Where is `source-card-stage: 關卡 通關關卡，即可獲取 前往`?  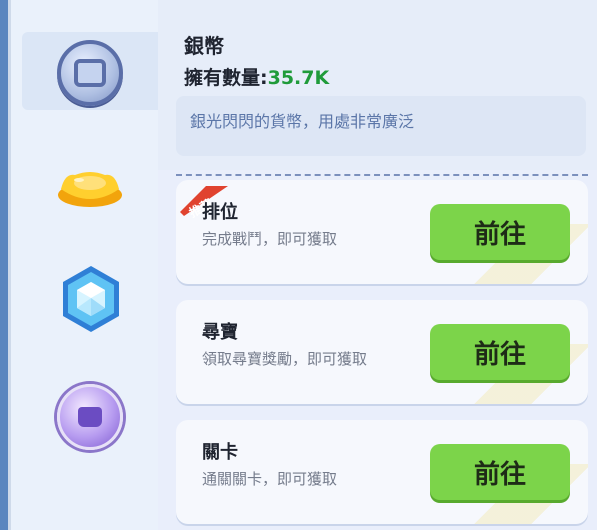
source-card-stage: 關卡 通關關卡，即可獲取 前往 is located at coordinates (382, 472).